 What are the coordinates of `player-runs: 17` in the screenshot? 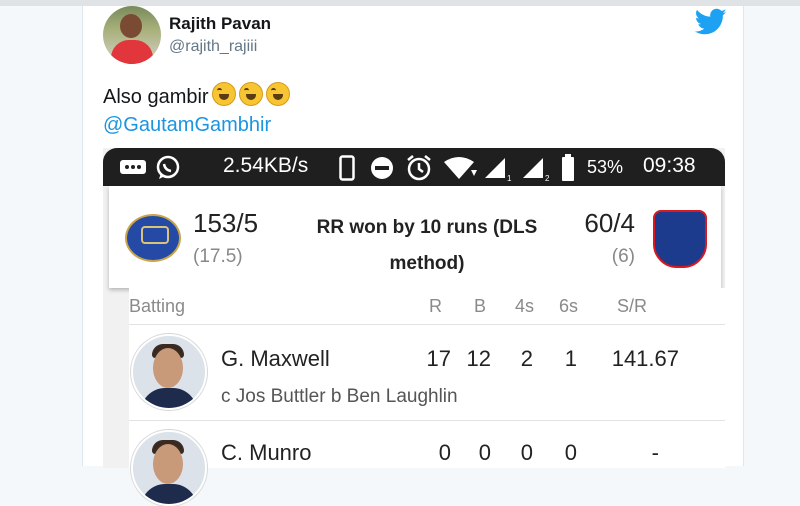 It's located at (438, 358).